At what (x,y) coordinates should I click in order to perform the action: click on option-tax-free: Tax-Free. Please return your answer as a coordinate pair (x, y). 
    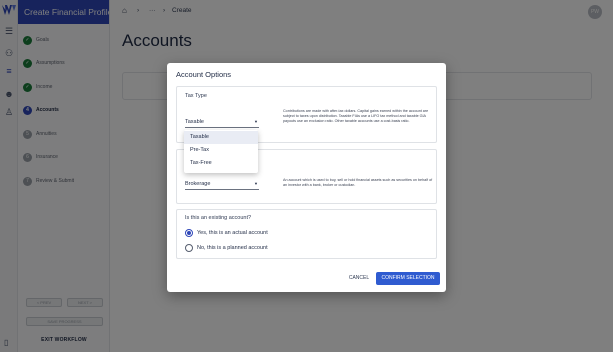
    Looking at the image, I should click on (221, 163).